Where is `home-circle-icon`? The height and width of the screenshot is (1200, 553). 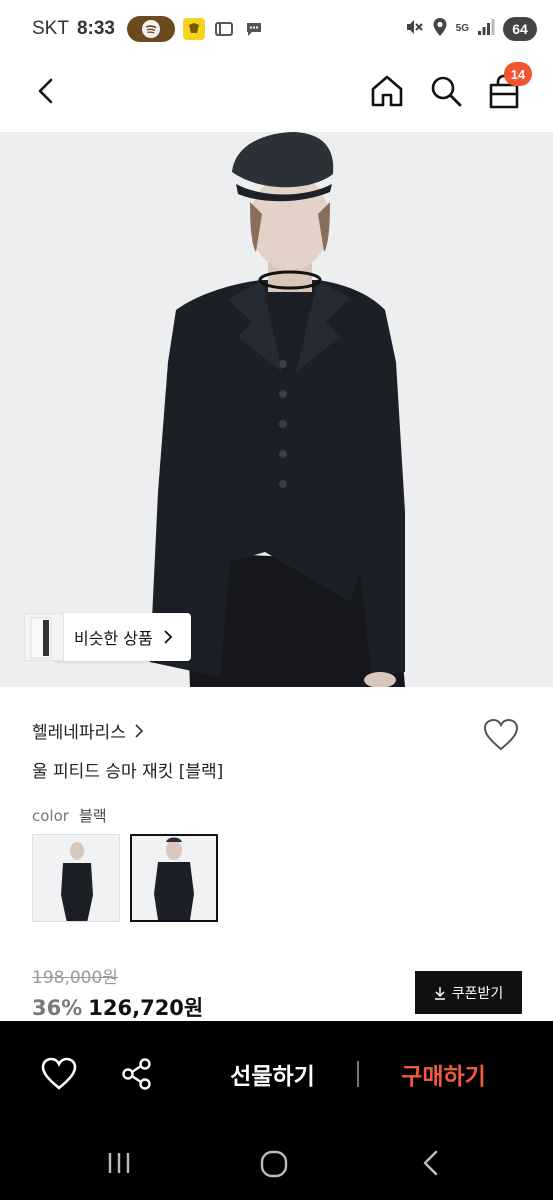 home-circle-icon is located at coordinates (274, 1164).